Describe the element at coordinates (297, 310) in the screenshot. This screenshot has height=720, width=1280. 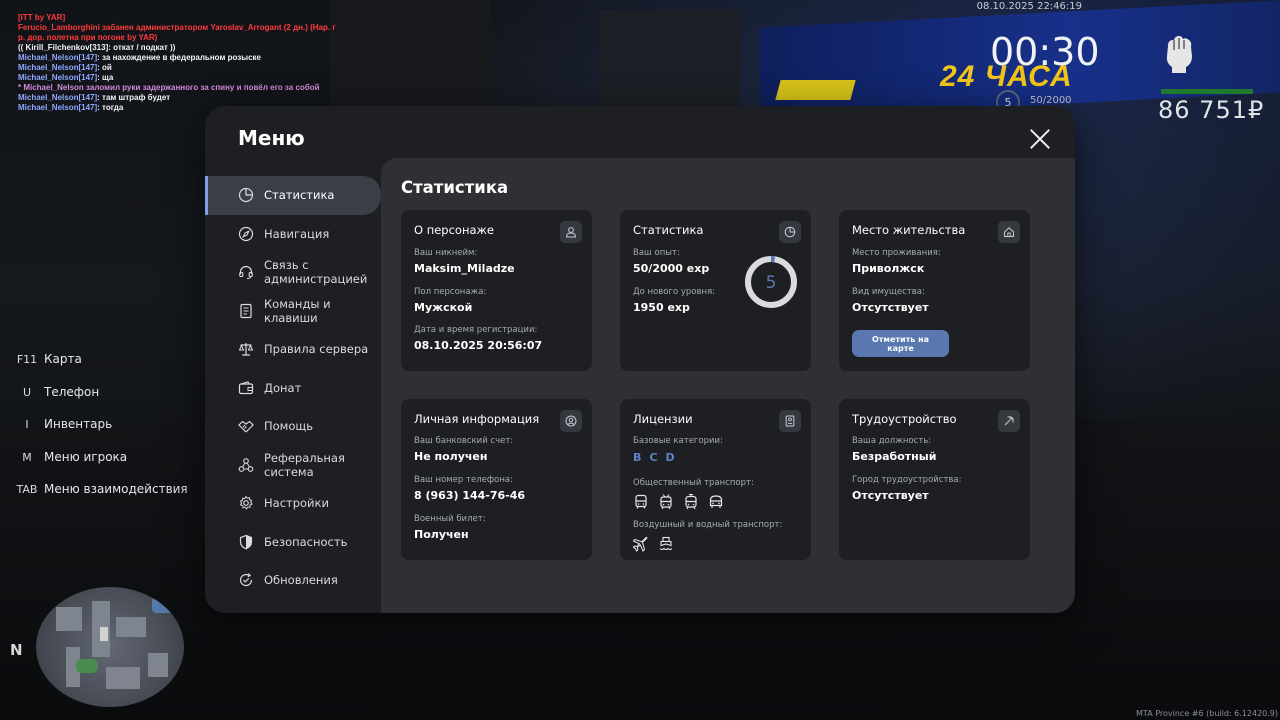
I see `sidebar-item-label: Команды и клавиши` at that location.